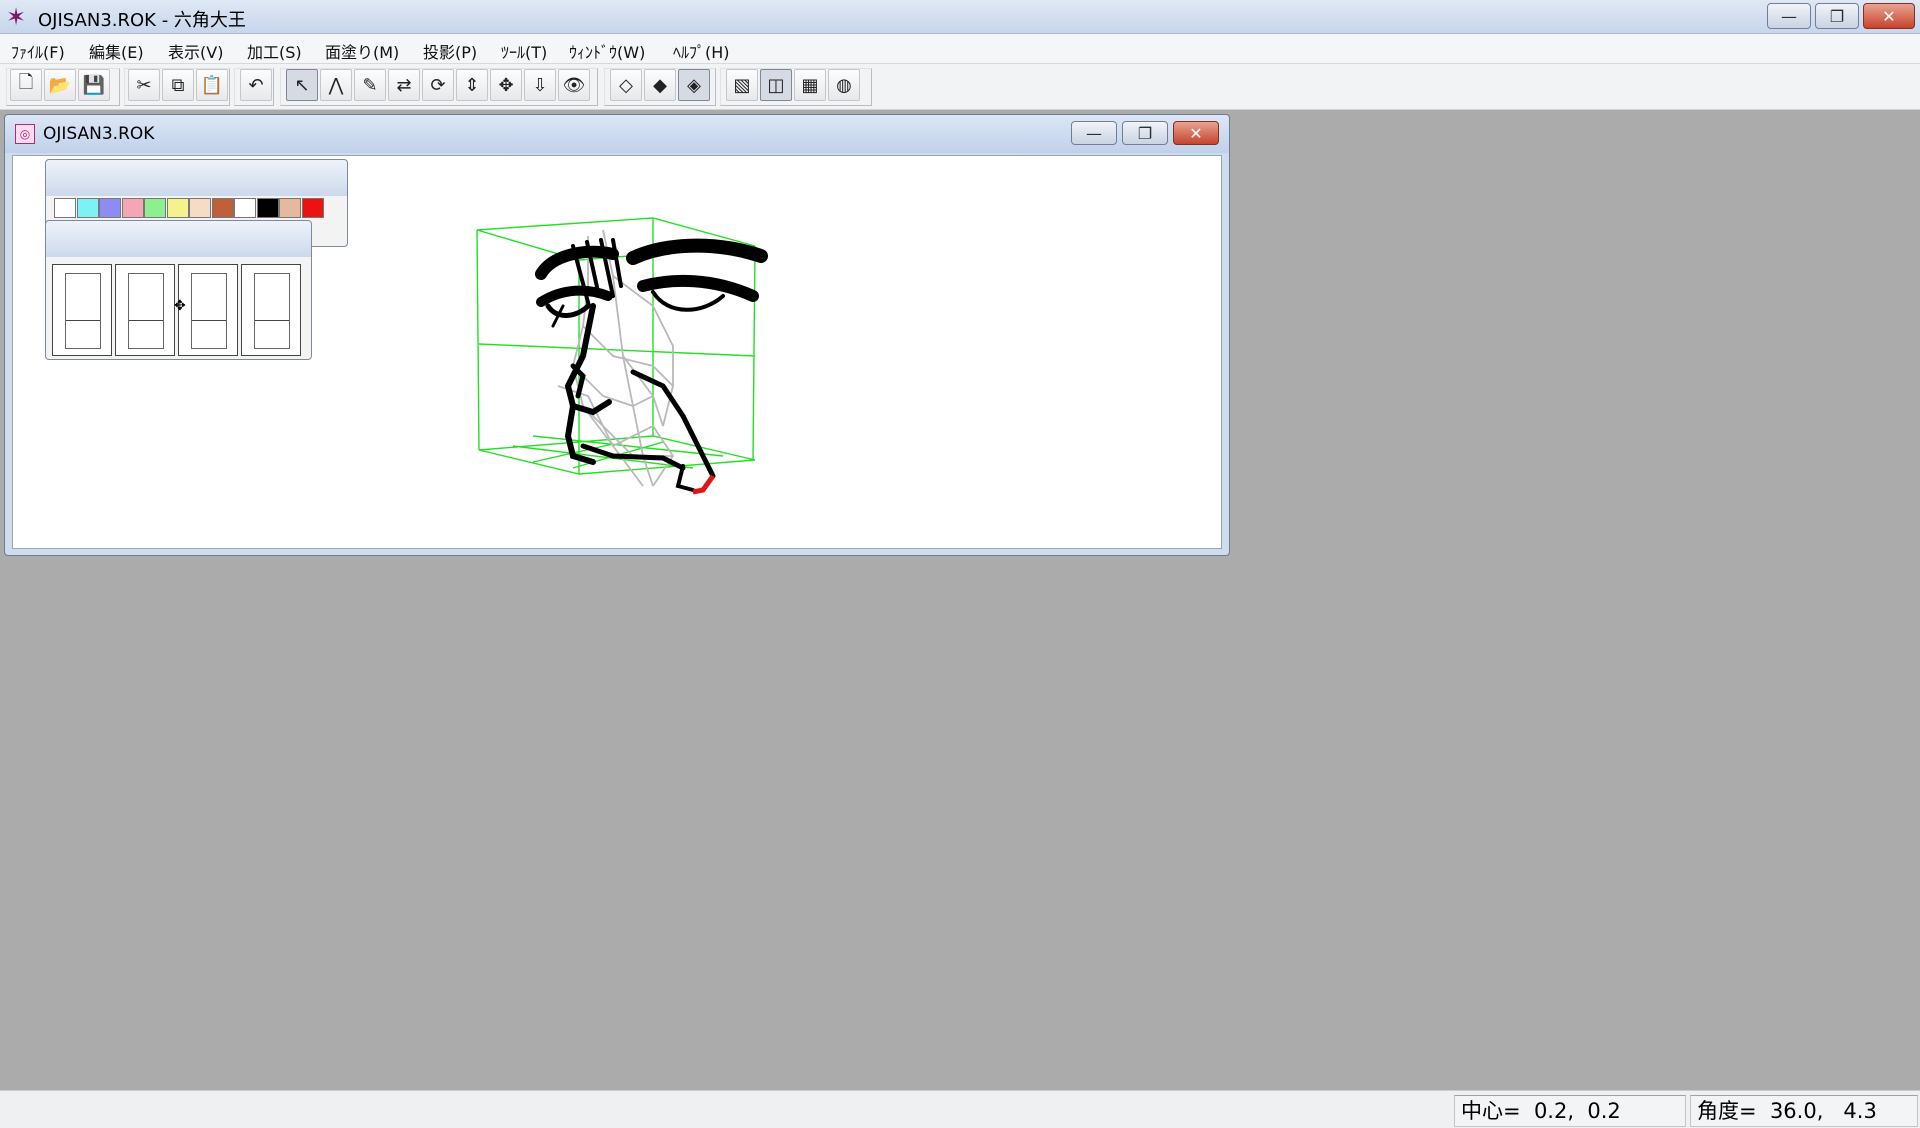 The image size is (1920, 1128). Describe the element at coordinates (362, 51) in the screenshot. I see `menu-surface: 面塗り(M)` at that location.